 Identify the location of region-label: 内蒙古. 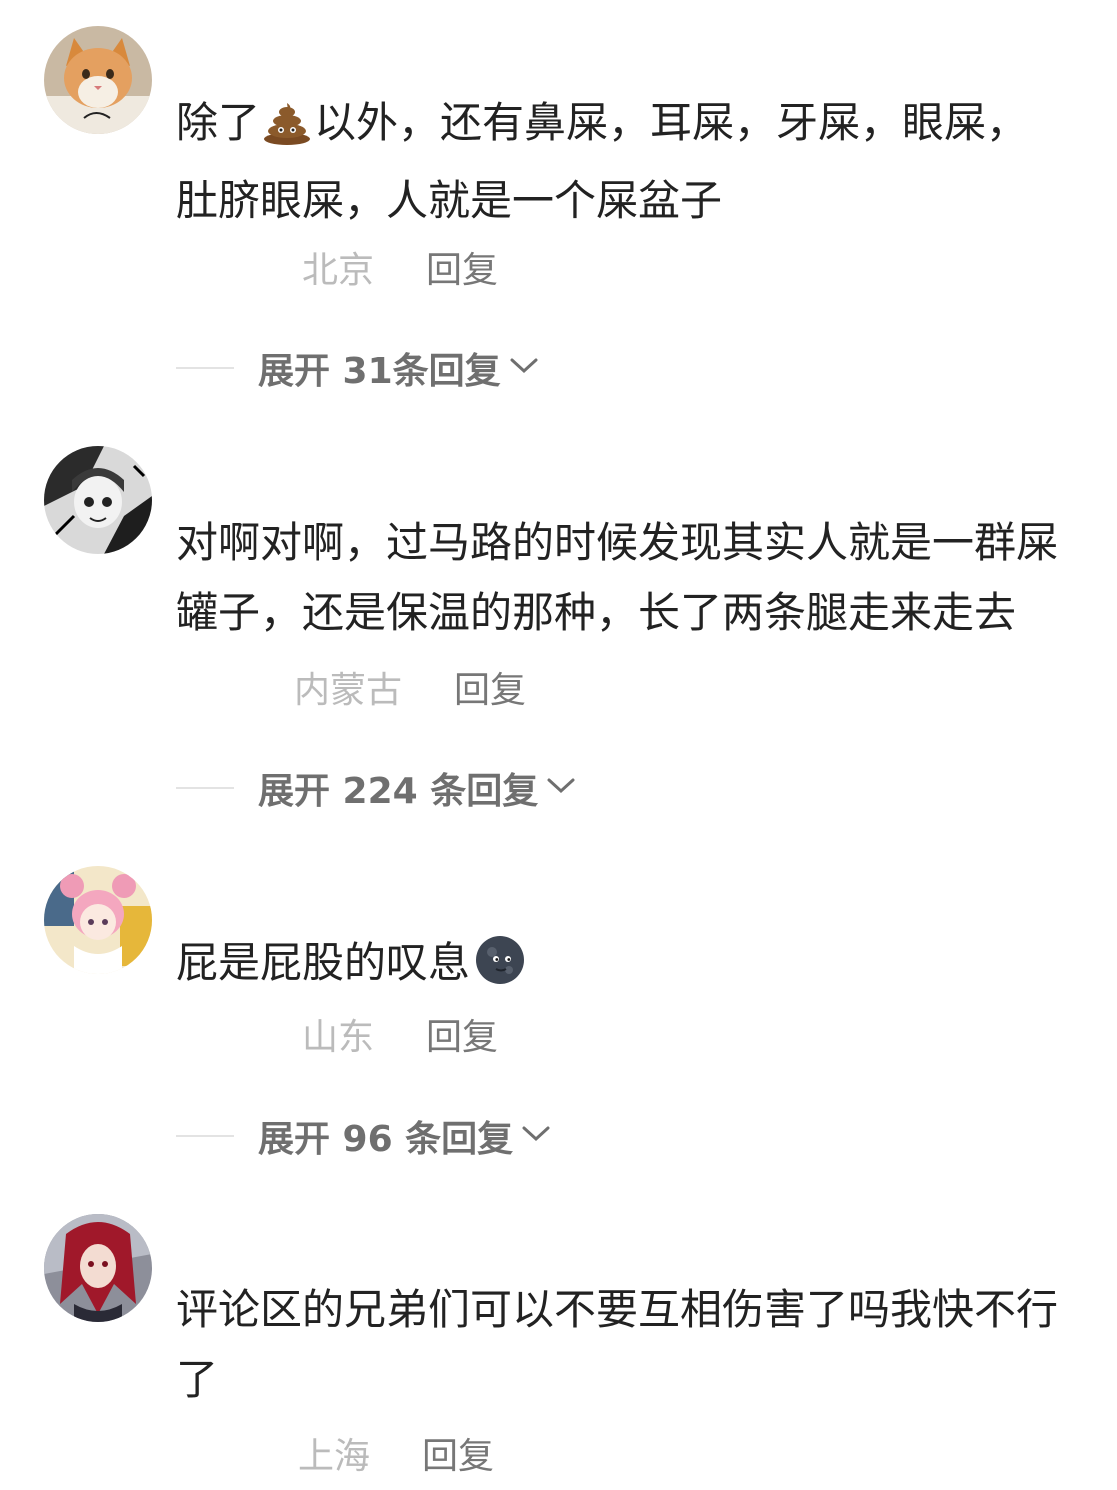
(348, 690).